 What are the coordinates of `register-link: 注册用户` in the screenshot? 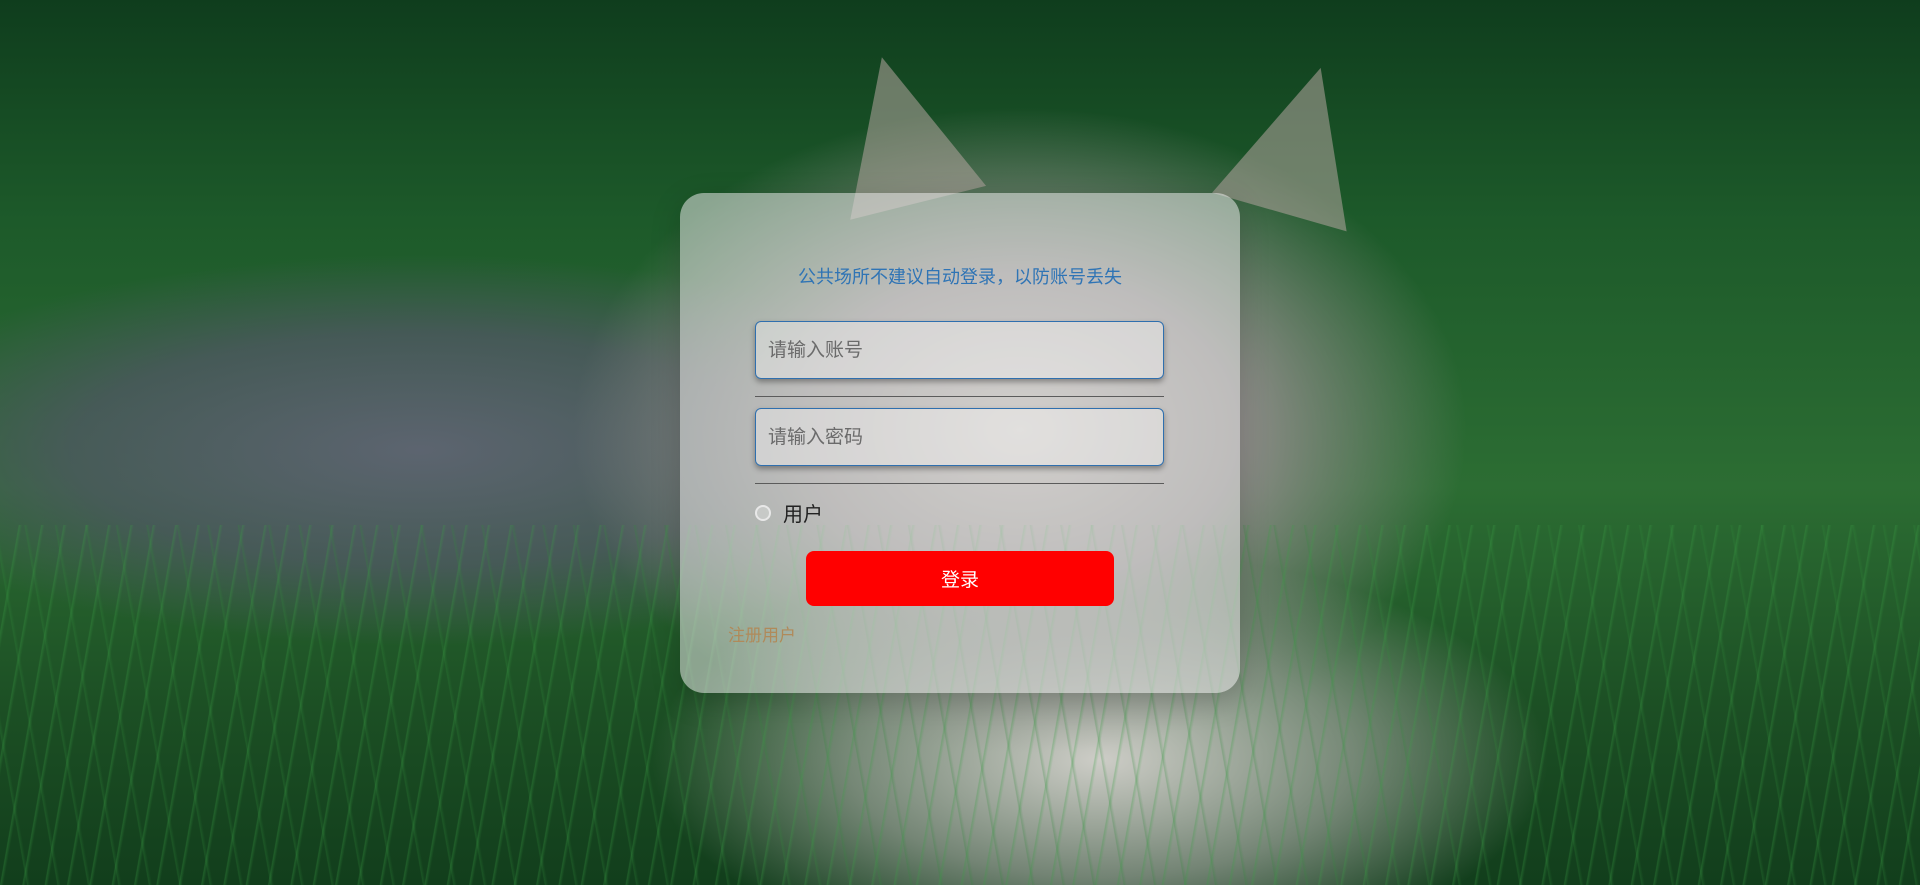 It's located at (762, 633).